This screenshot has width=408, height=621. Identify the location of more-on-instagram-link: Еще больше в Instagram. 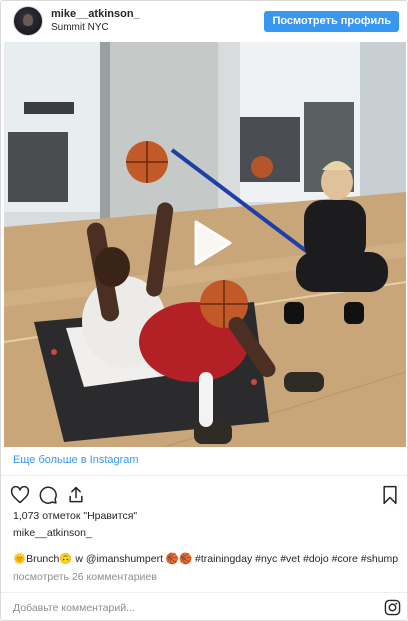
(76, 460).